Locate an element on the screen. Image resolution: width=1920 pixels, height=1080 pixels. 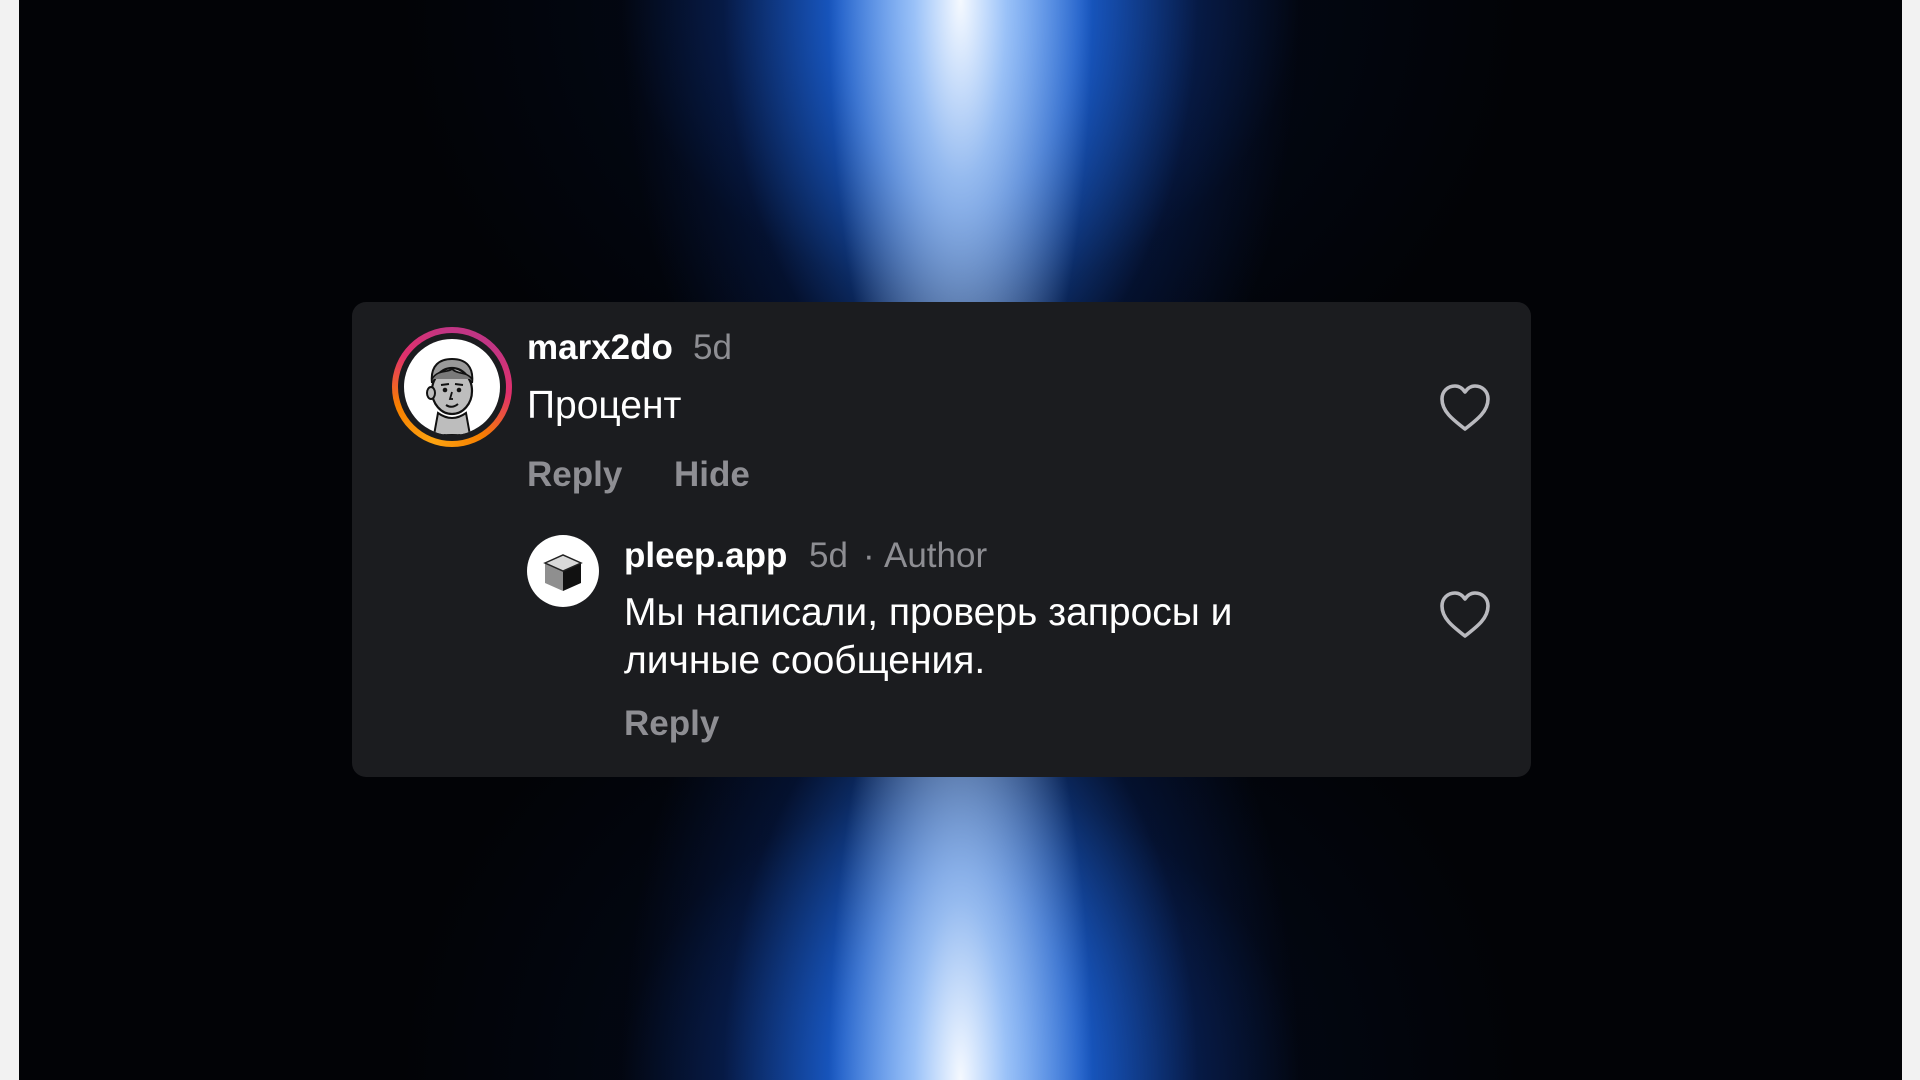
reply-timestamp: 5d is located at coordinates (828, 555).